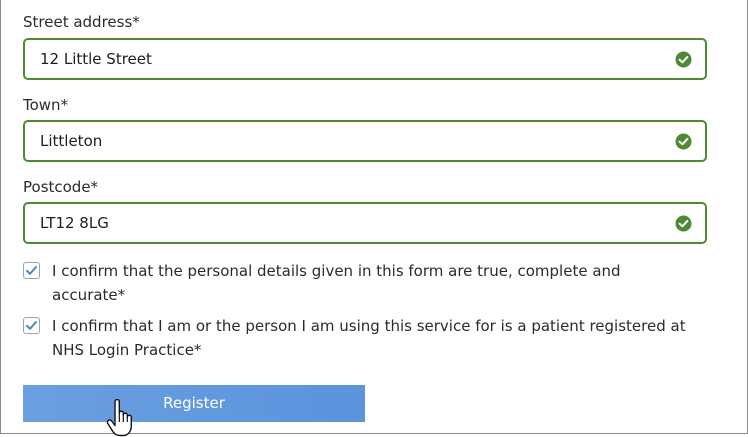 This screenshot has height=437, width=748. I want to click on town-value: Littleton, so click(71, 141).